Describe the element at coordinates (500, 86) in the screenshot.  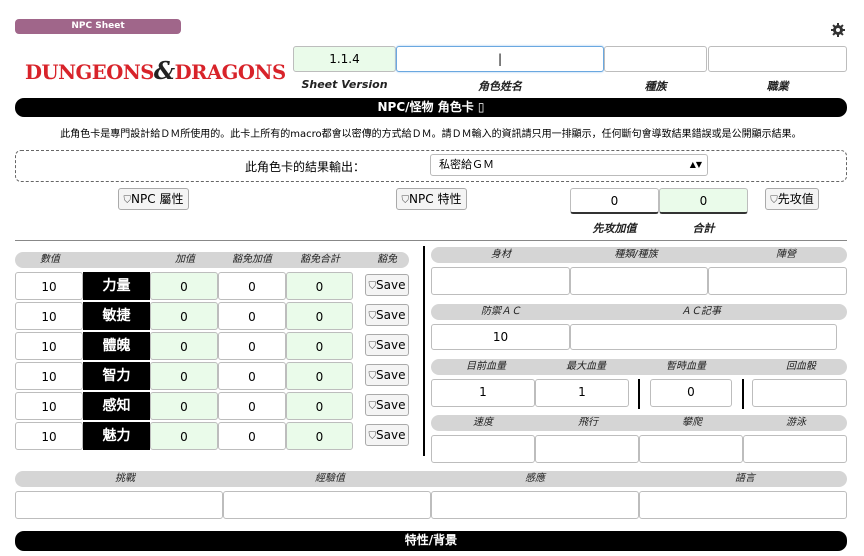
I see `character-name-label: 角色姓名` at that location.